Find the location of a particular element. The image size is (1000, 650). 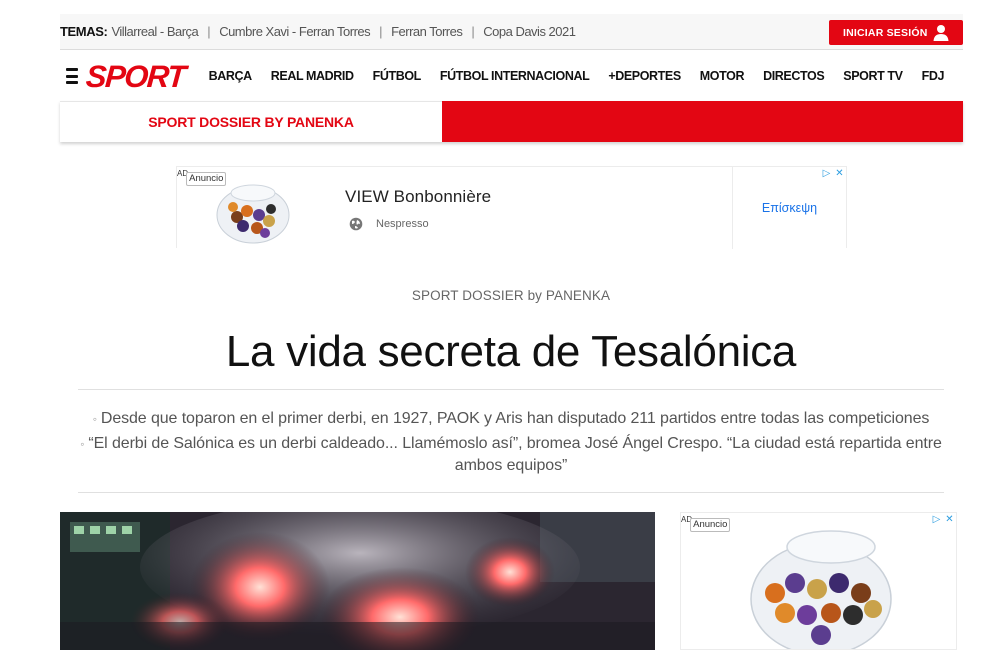

user-icon is located at coordinates (941, 33).